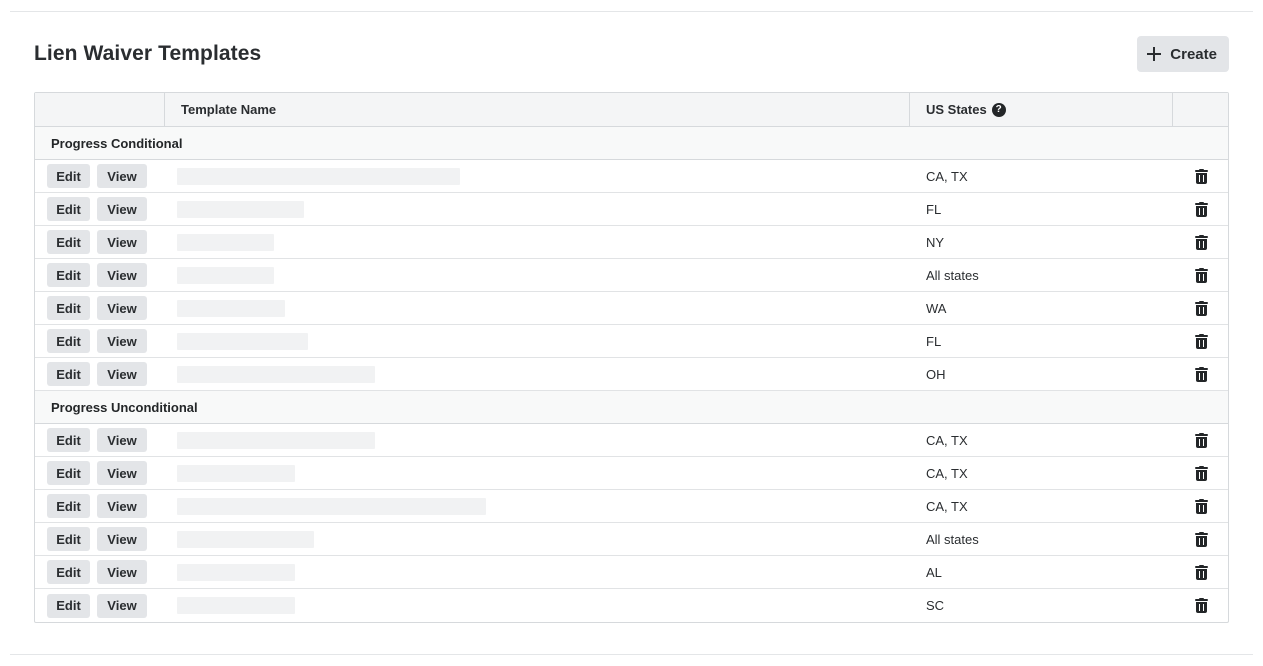 The height and width of the screenshot is (666, 1263). What do you see at coordinates (100, 109) in the screenshot?
I see `actions-column-header` at bounding box center [100, 109].